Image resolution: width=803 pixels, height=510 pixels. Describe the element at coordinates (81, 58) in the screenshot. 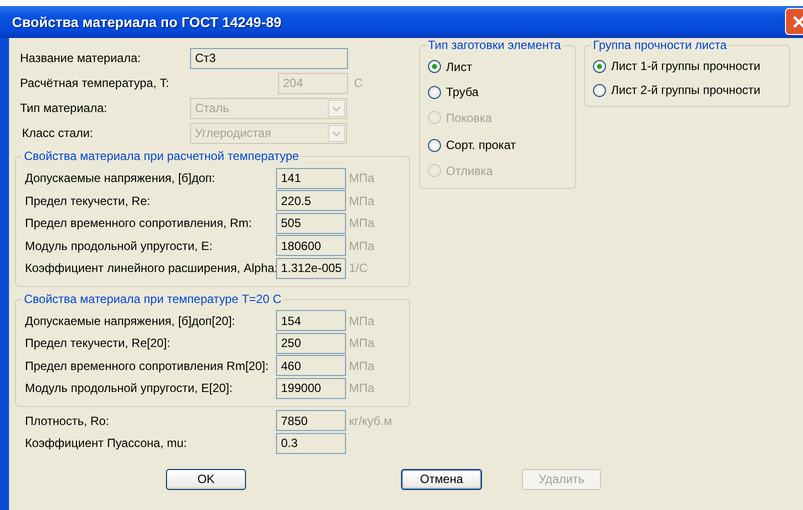

I see `field-label: Название материала:` at that location.